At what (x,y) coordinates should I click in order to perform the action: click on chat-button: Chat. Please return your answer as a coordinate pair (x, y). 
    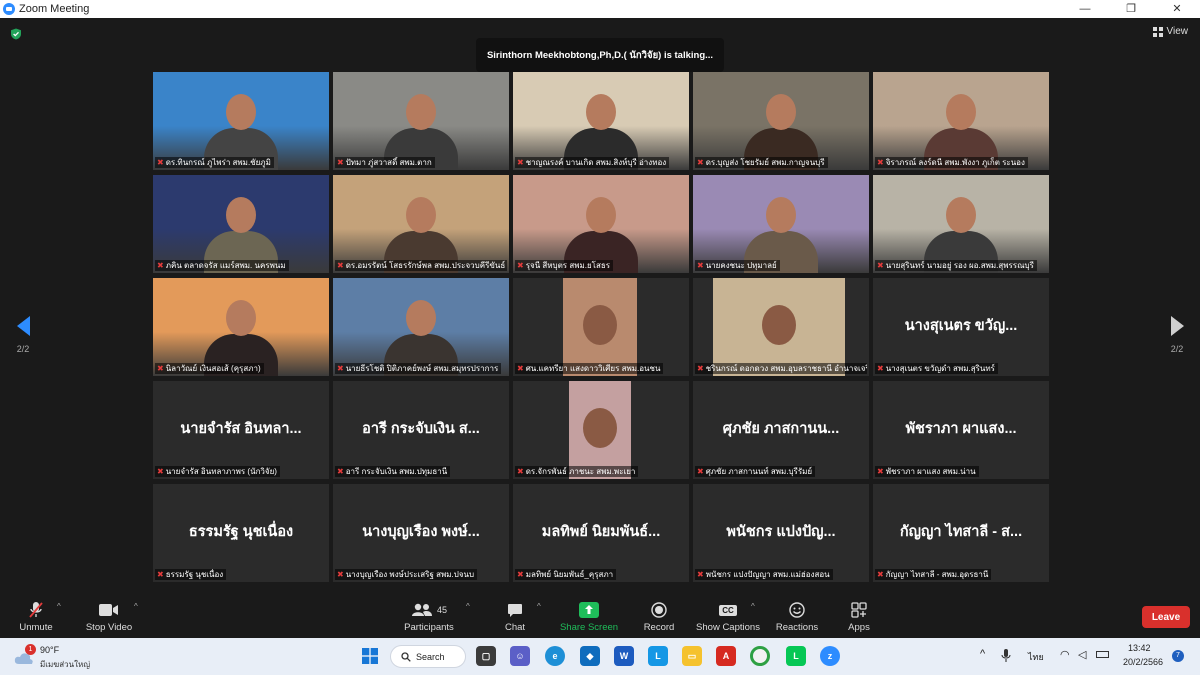
    Looking at the image, I should click on (515, 616).